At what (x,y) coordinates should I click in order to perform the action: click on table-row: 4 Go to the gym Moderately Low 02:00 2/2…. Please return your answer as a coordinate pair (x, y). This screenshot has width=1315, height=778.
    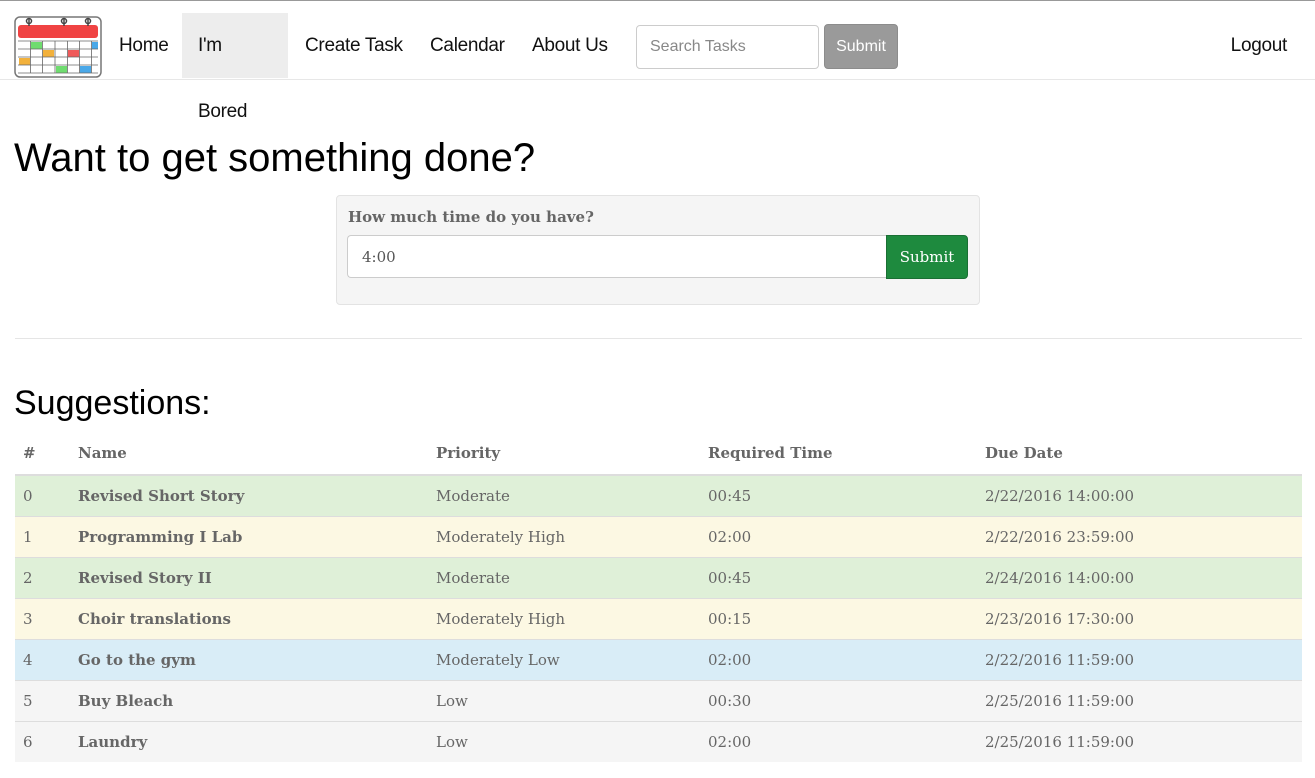
    Looking at the image, I should click on (658, 660).